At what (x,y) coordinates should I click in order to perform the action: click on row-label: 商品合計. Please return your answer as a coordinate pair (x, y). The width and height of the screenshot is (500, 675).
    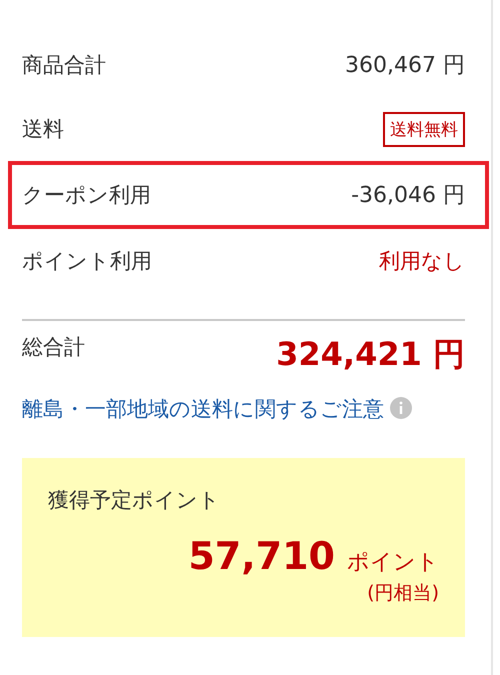
    Looking at the image, I should click on (64, 65).